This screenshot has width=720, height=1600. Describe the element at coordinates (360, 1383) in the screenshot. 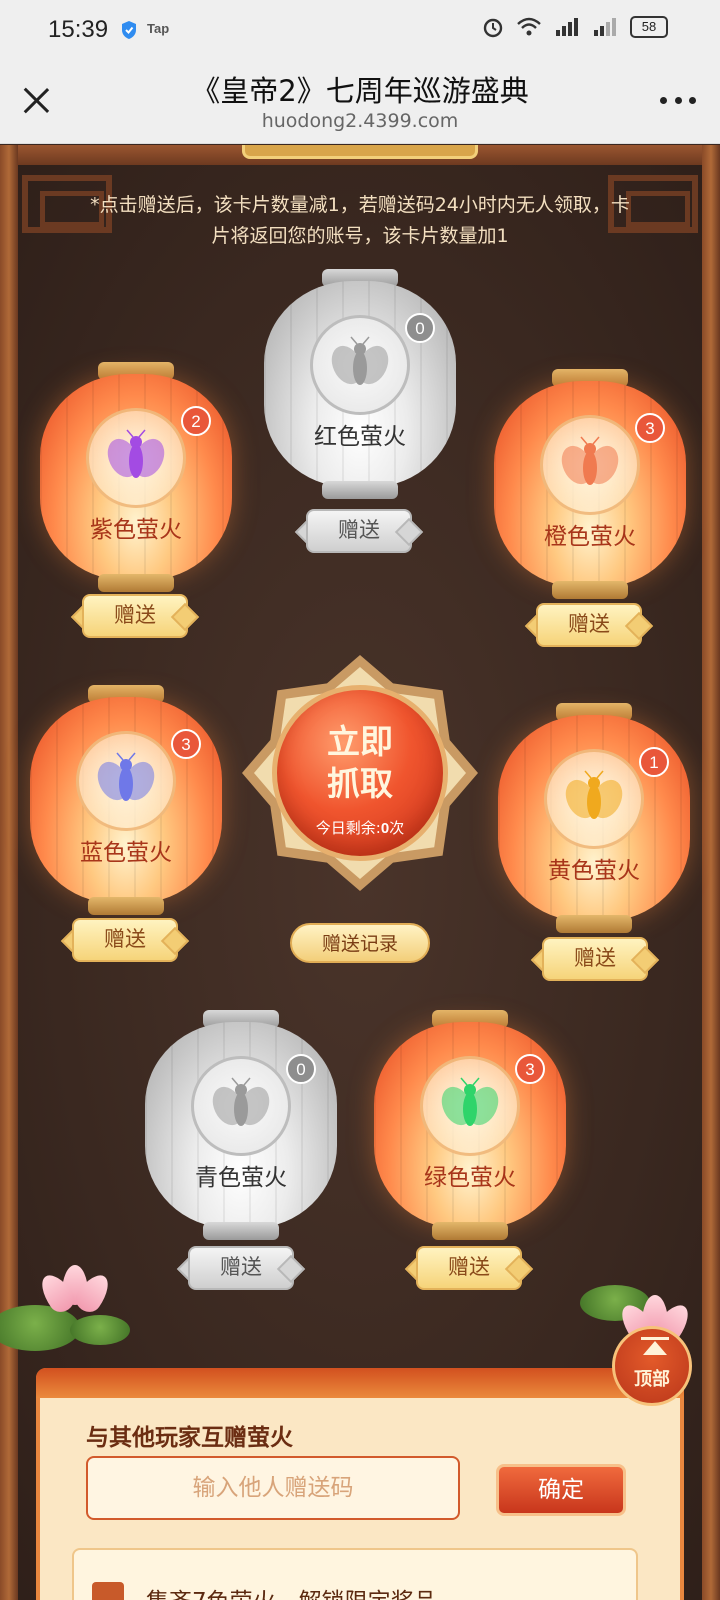

I see `panel-header` at that location.